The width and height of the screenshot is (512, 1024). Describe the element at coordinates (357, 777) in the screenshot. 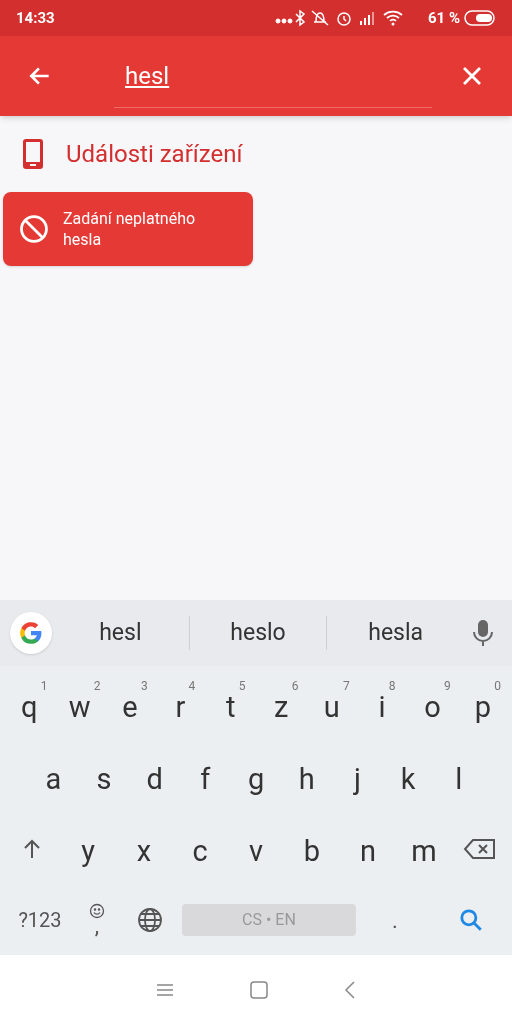

I see `keyboard-key: j` at that location.